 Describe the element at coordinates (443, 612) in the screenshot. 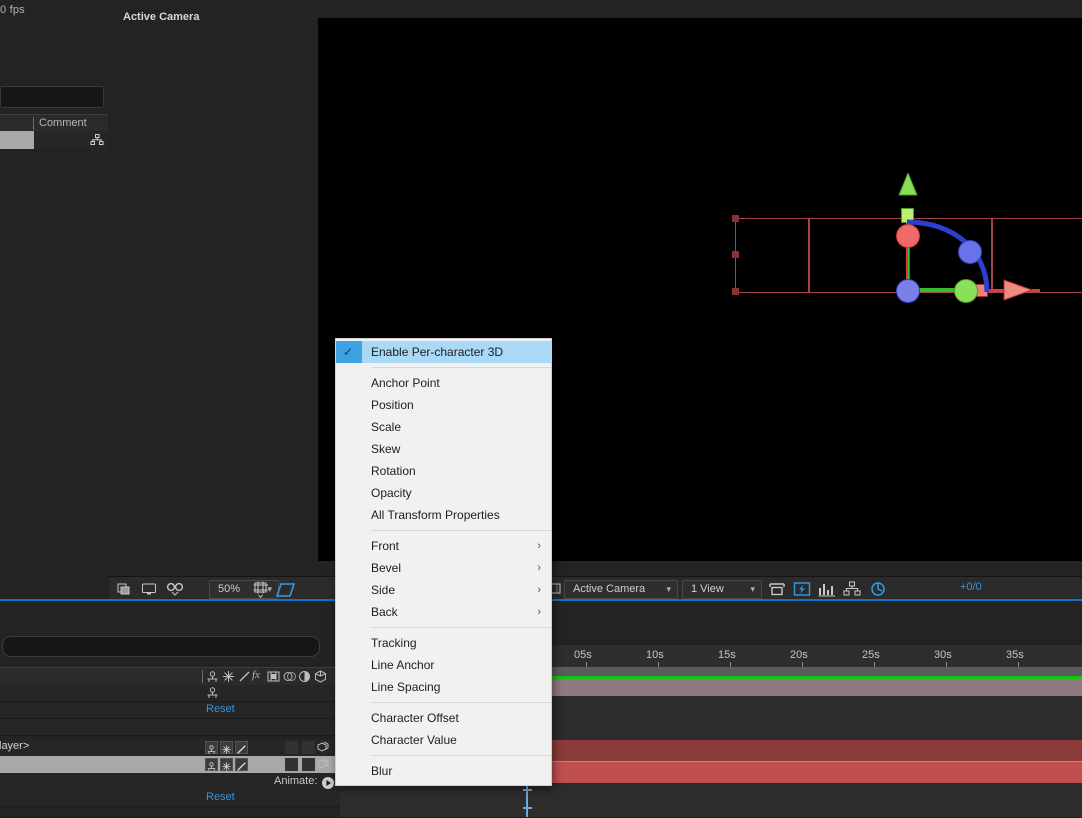

I see `menu-item-back: Back ›` at that location.